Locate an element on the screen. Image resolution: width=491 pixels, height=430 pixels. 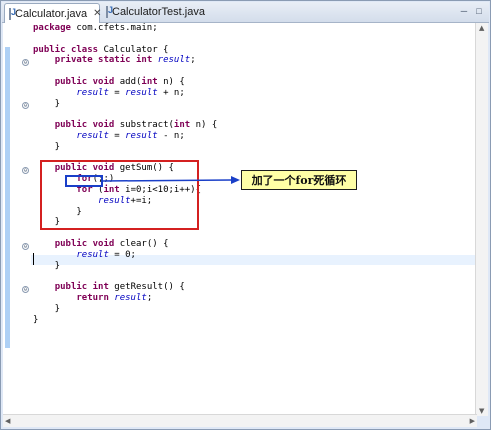
code-token: com.cfets.main; is located at coordinates (114, 28).